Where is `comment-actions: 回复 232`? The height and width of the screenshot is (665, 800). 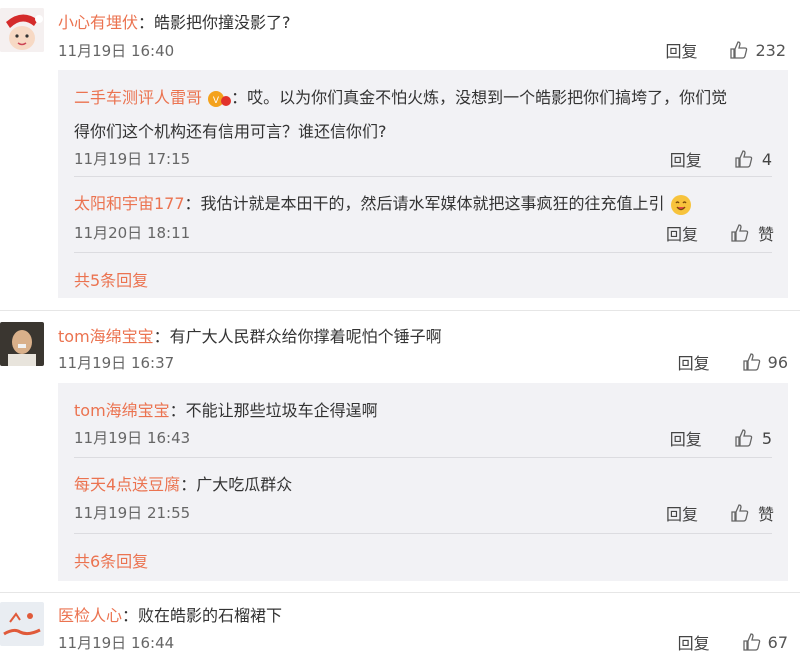
comment-actions: 回复 232 is located at coordinates (725, 50).